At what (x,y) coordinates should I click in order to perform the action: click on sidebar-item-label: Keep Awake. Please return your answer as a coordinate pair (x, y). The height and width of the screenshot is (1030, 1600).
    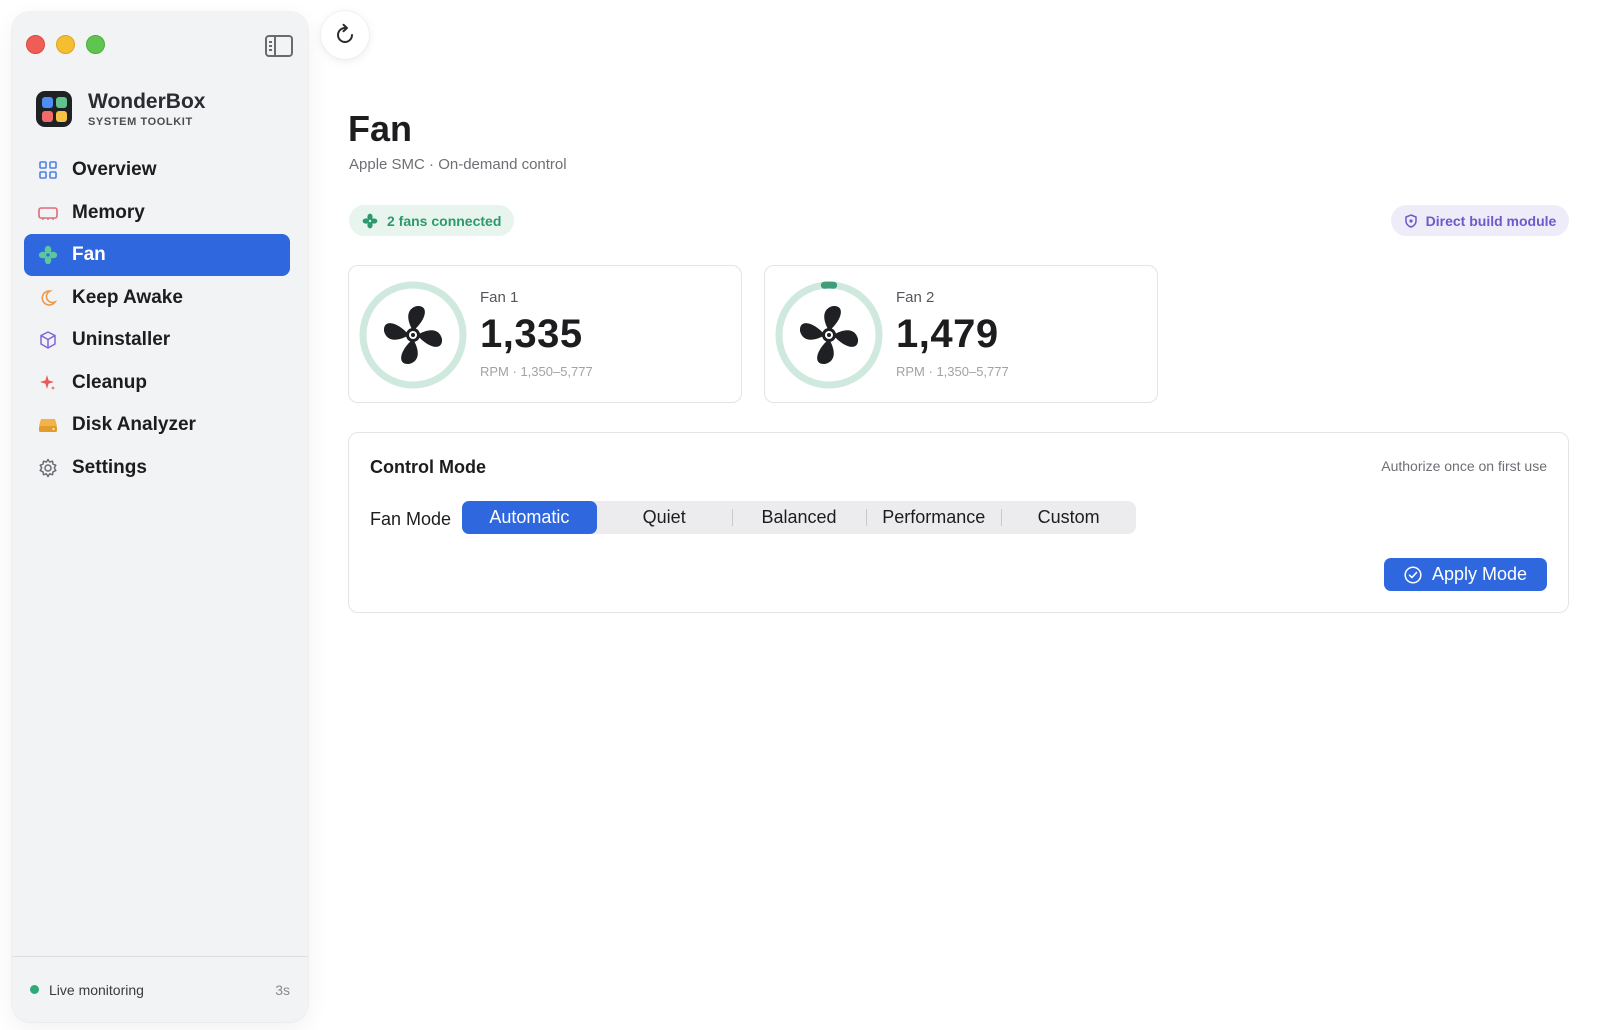
    Looking at the image, I should click on (127, 297).